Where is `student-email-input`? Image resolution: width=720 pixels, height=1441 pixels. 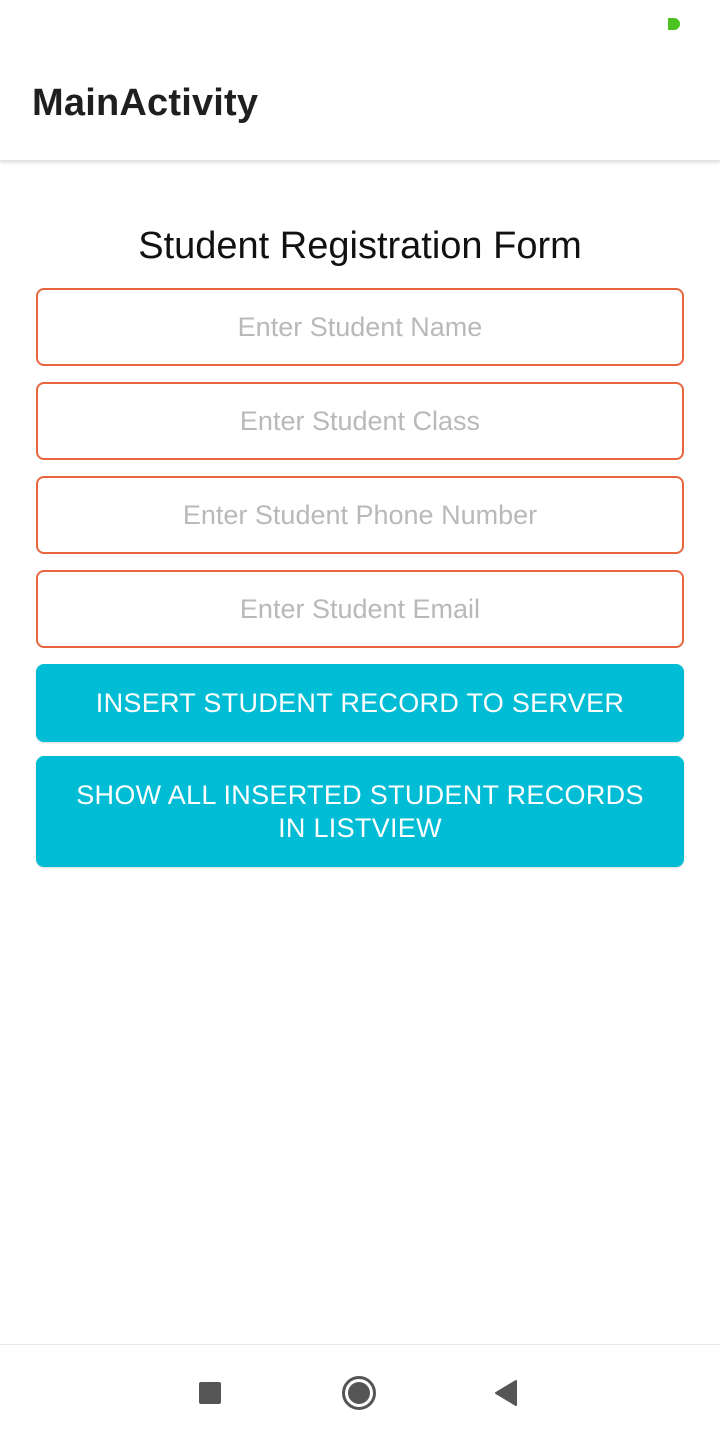
student-email-input is located at coordinates (360, 609).